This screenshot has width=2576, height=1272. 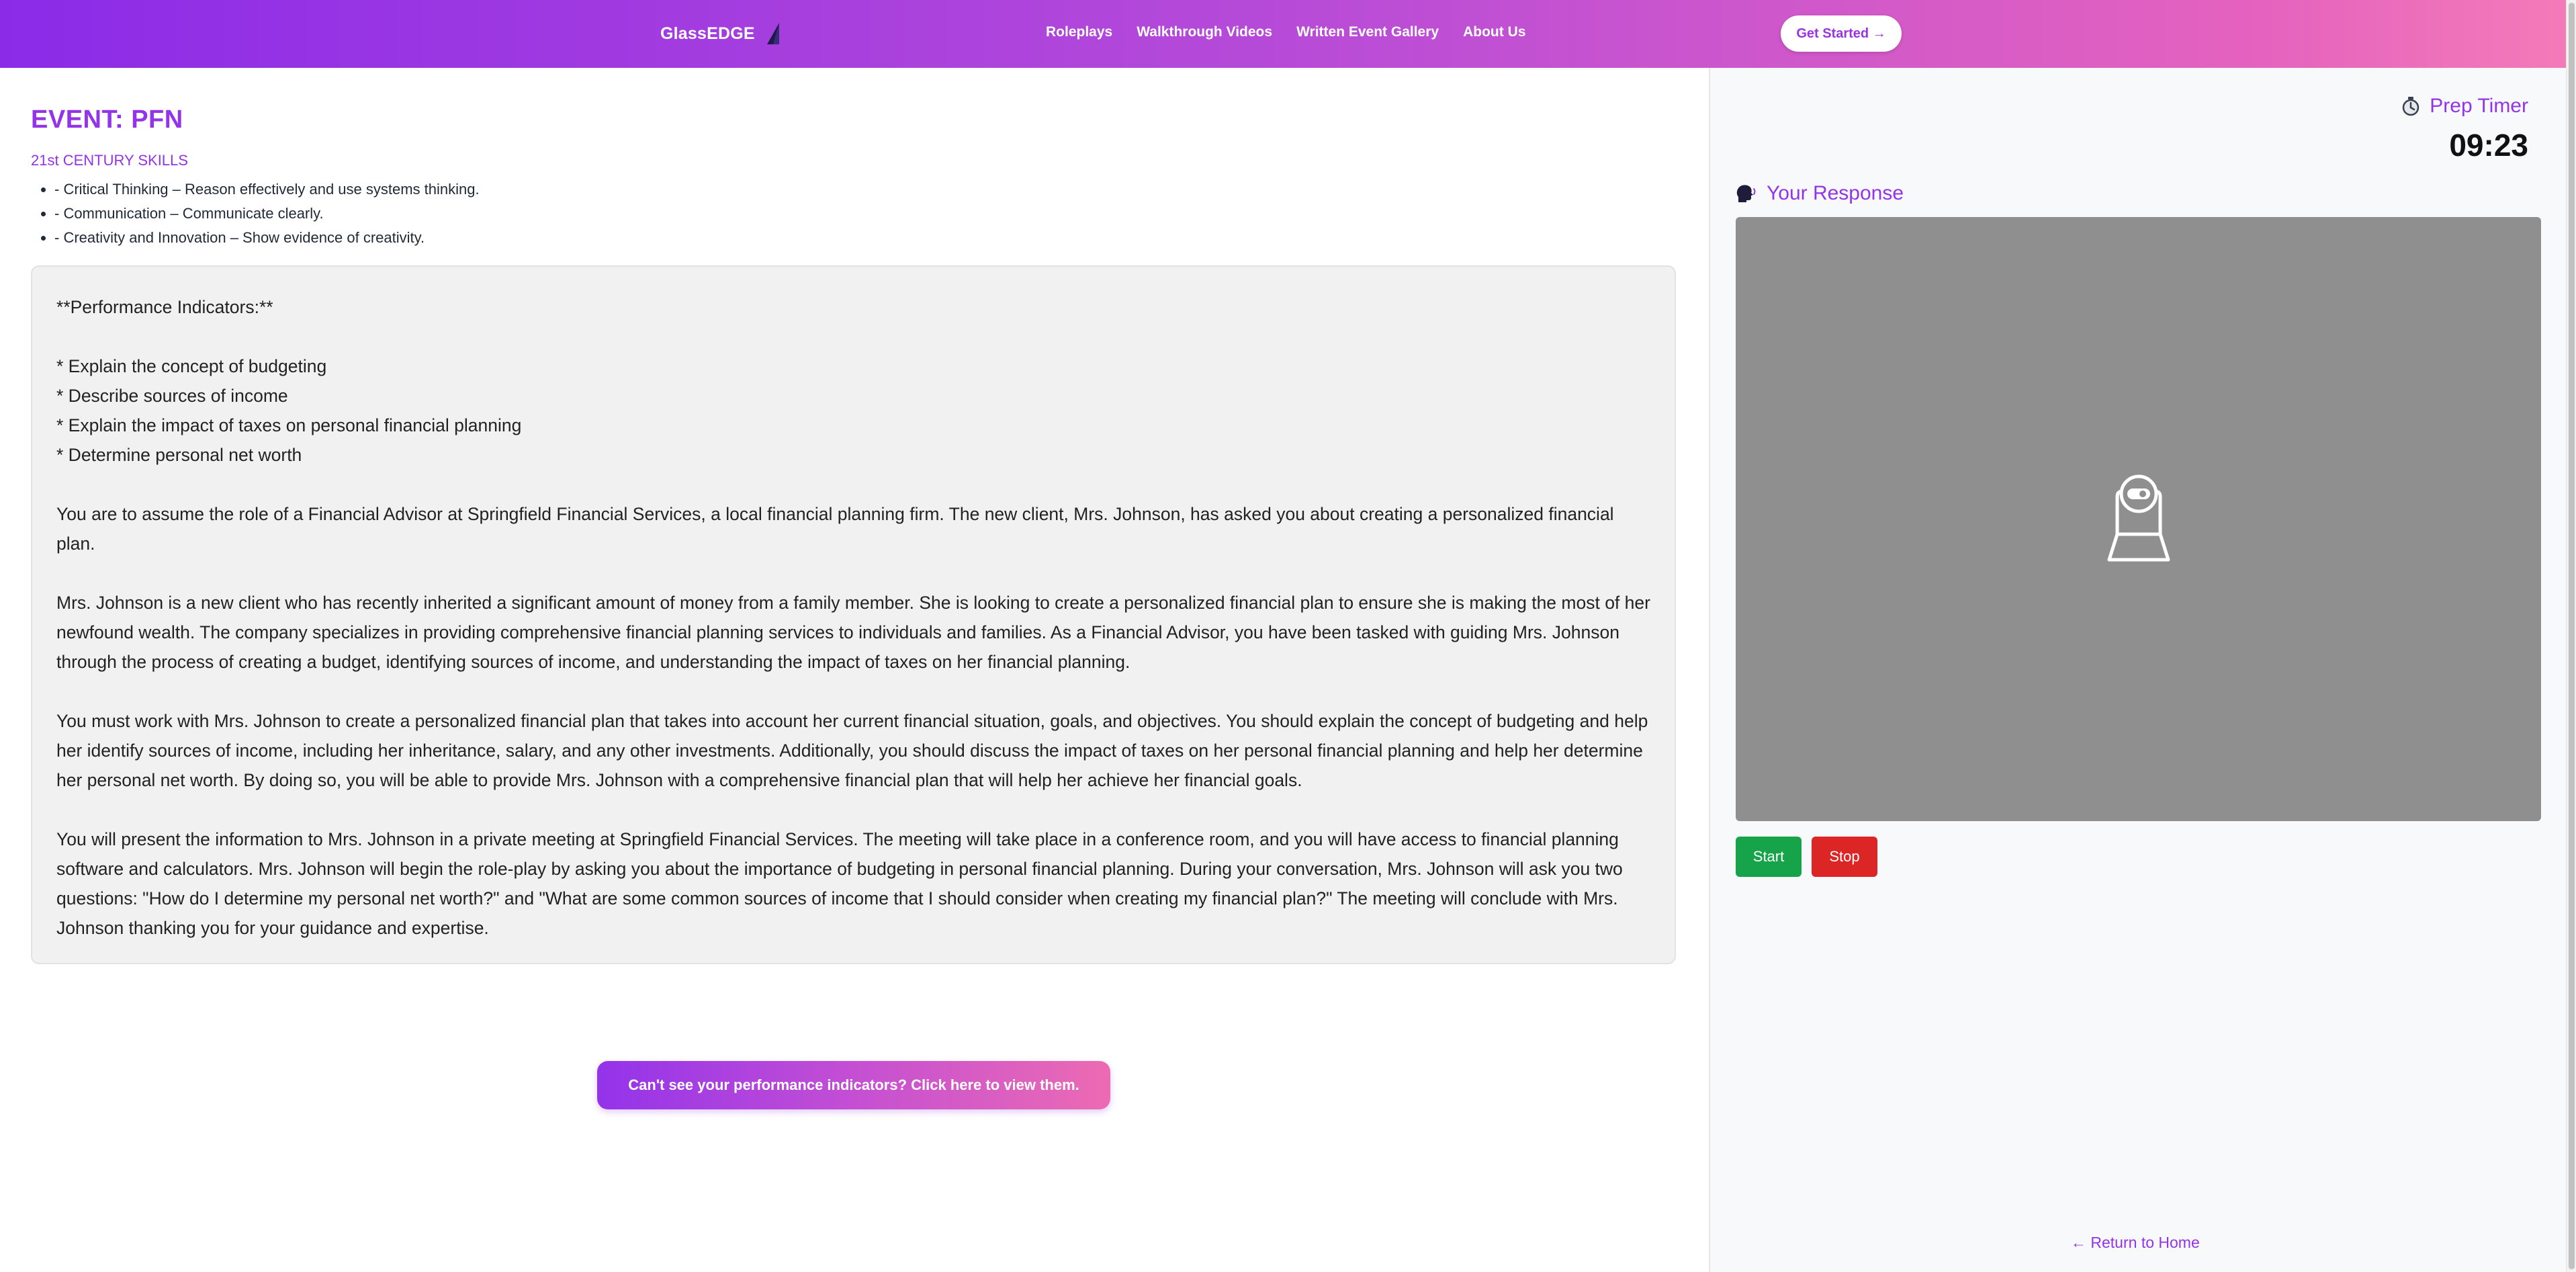 What do you see at coordinates (2479, 106) in the screenshot?
I see `prep-timer-text: Prep Timer` at bounding box center [2479, 106].